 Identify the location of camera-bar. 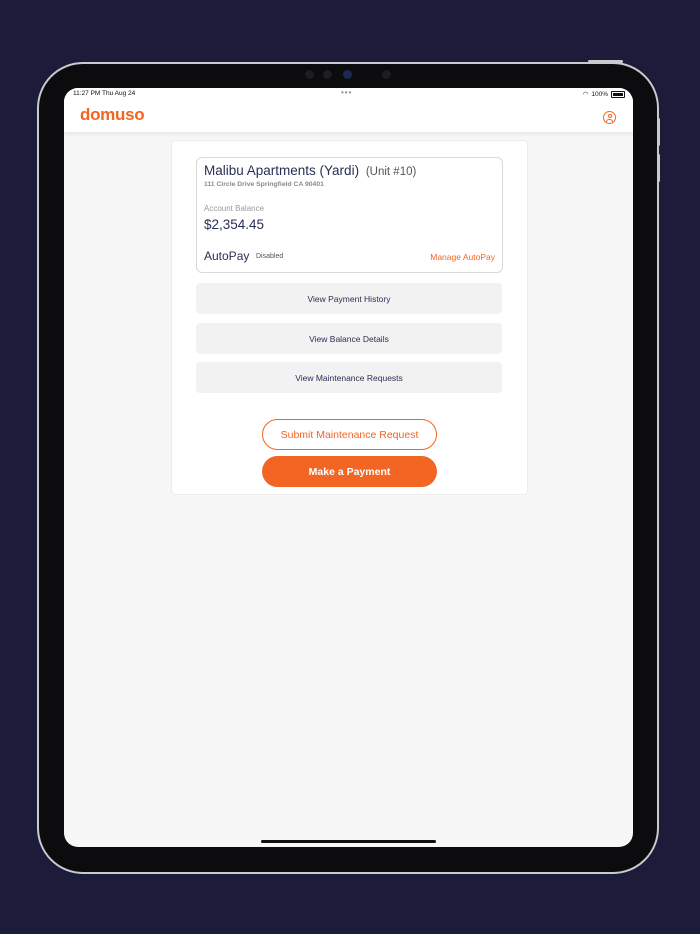
(350, 75).